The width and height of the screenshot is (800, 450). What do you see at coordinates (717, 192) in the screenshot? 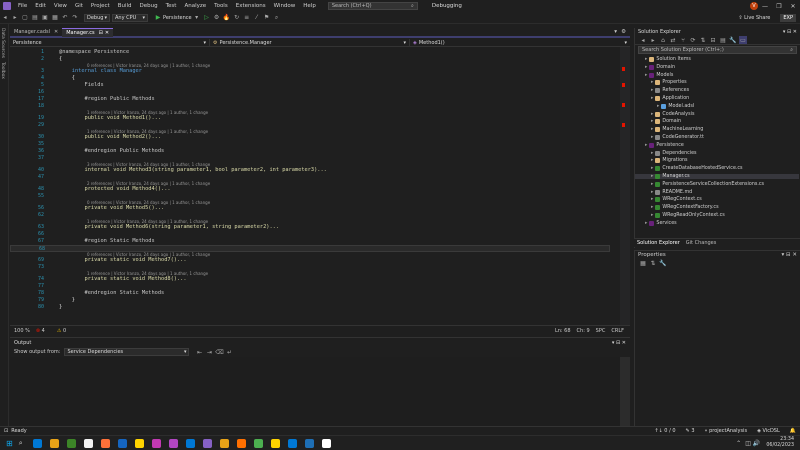
I see `tree-item: ▸ README.md` at bounding box center [717, 192].